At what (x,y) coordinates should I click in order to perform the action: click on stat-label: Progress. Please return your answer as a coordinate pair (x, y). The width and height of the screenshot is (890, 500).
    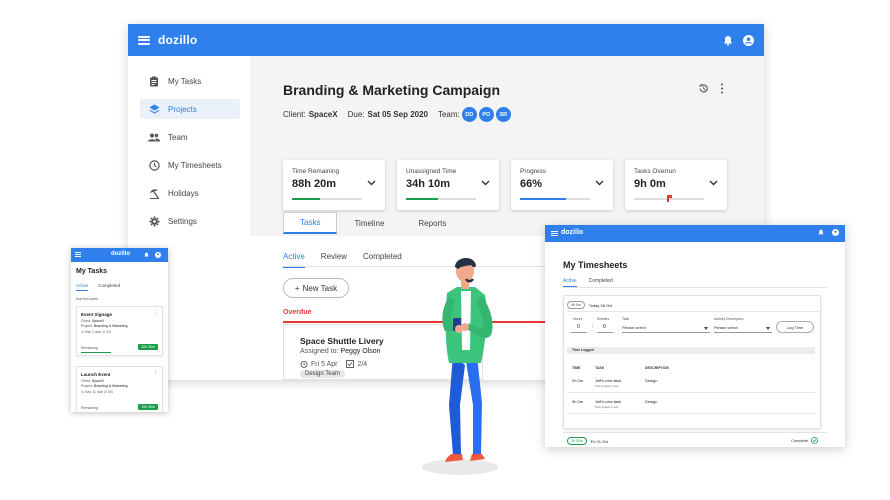
    Looking at the image, I should click on (533, 171).